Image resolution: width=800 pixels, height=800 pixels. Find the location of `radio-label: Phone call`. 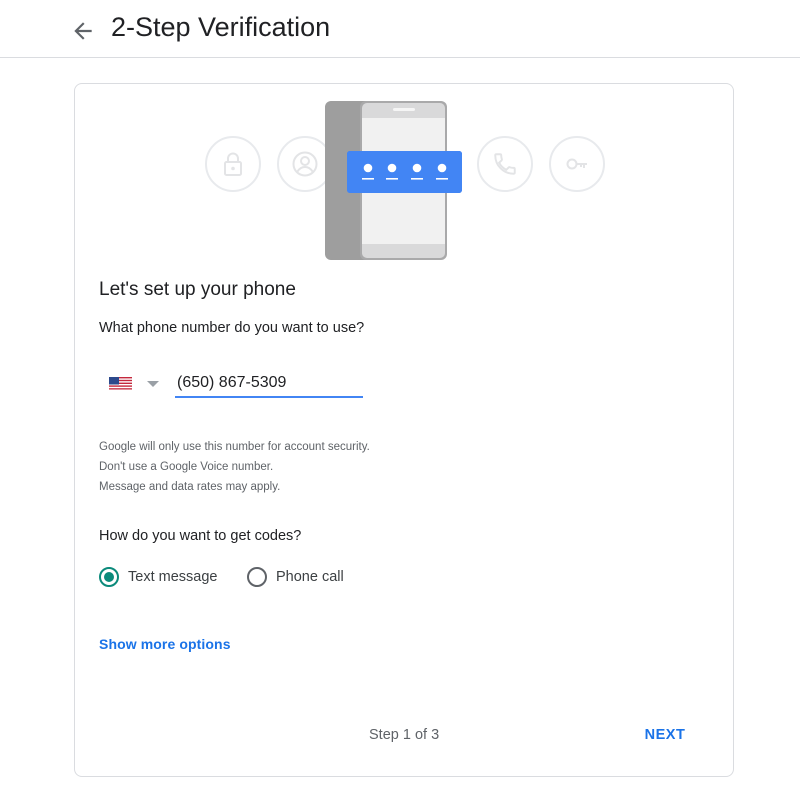

radio-label: Phone call is located at coordinates (310, 577).